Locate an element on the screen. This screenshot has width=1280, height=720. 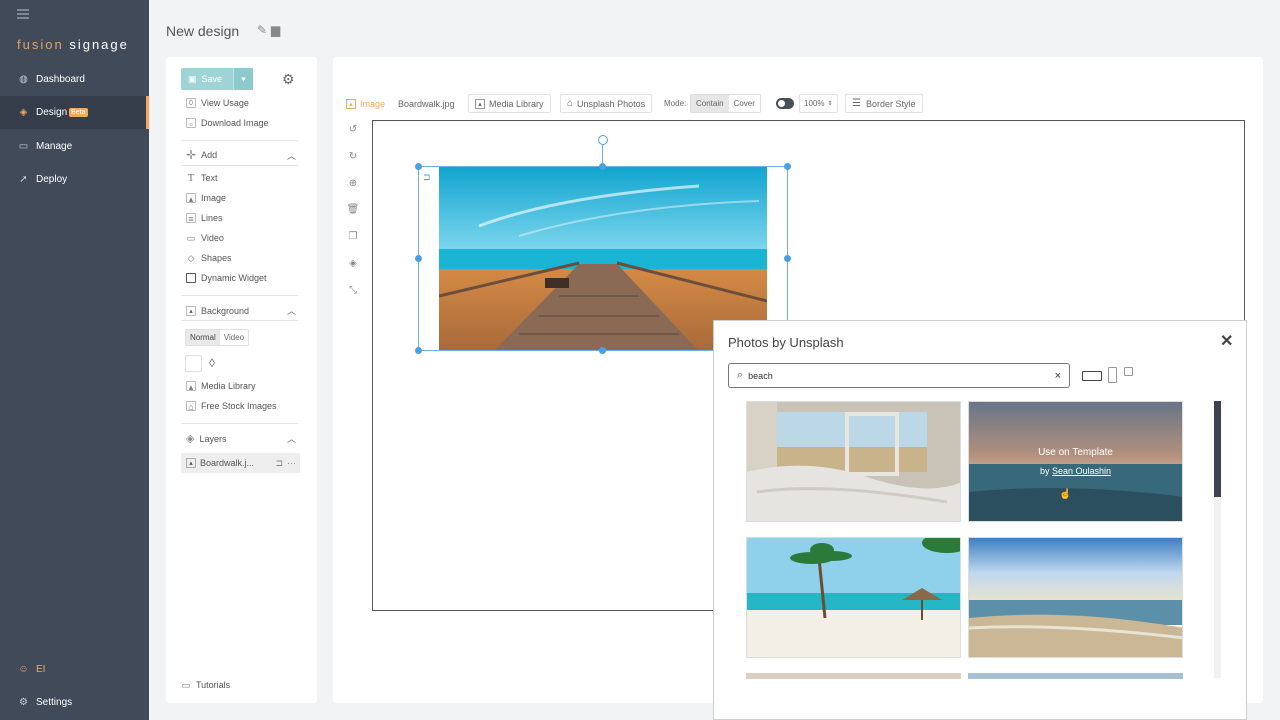
media-library-link: ▴ Media Library is located at coordinates (221, 386).